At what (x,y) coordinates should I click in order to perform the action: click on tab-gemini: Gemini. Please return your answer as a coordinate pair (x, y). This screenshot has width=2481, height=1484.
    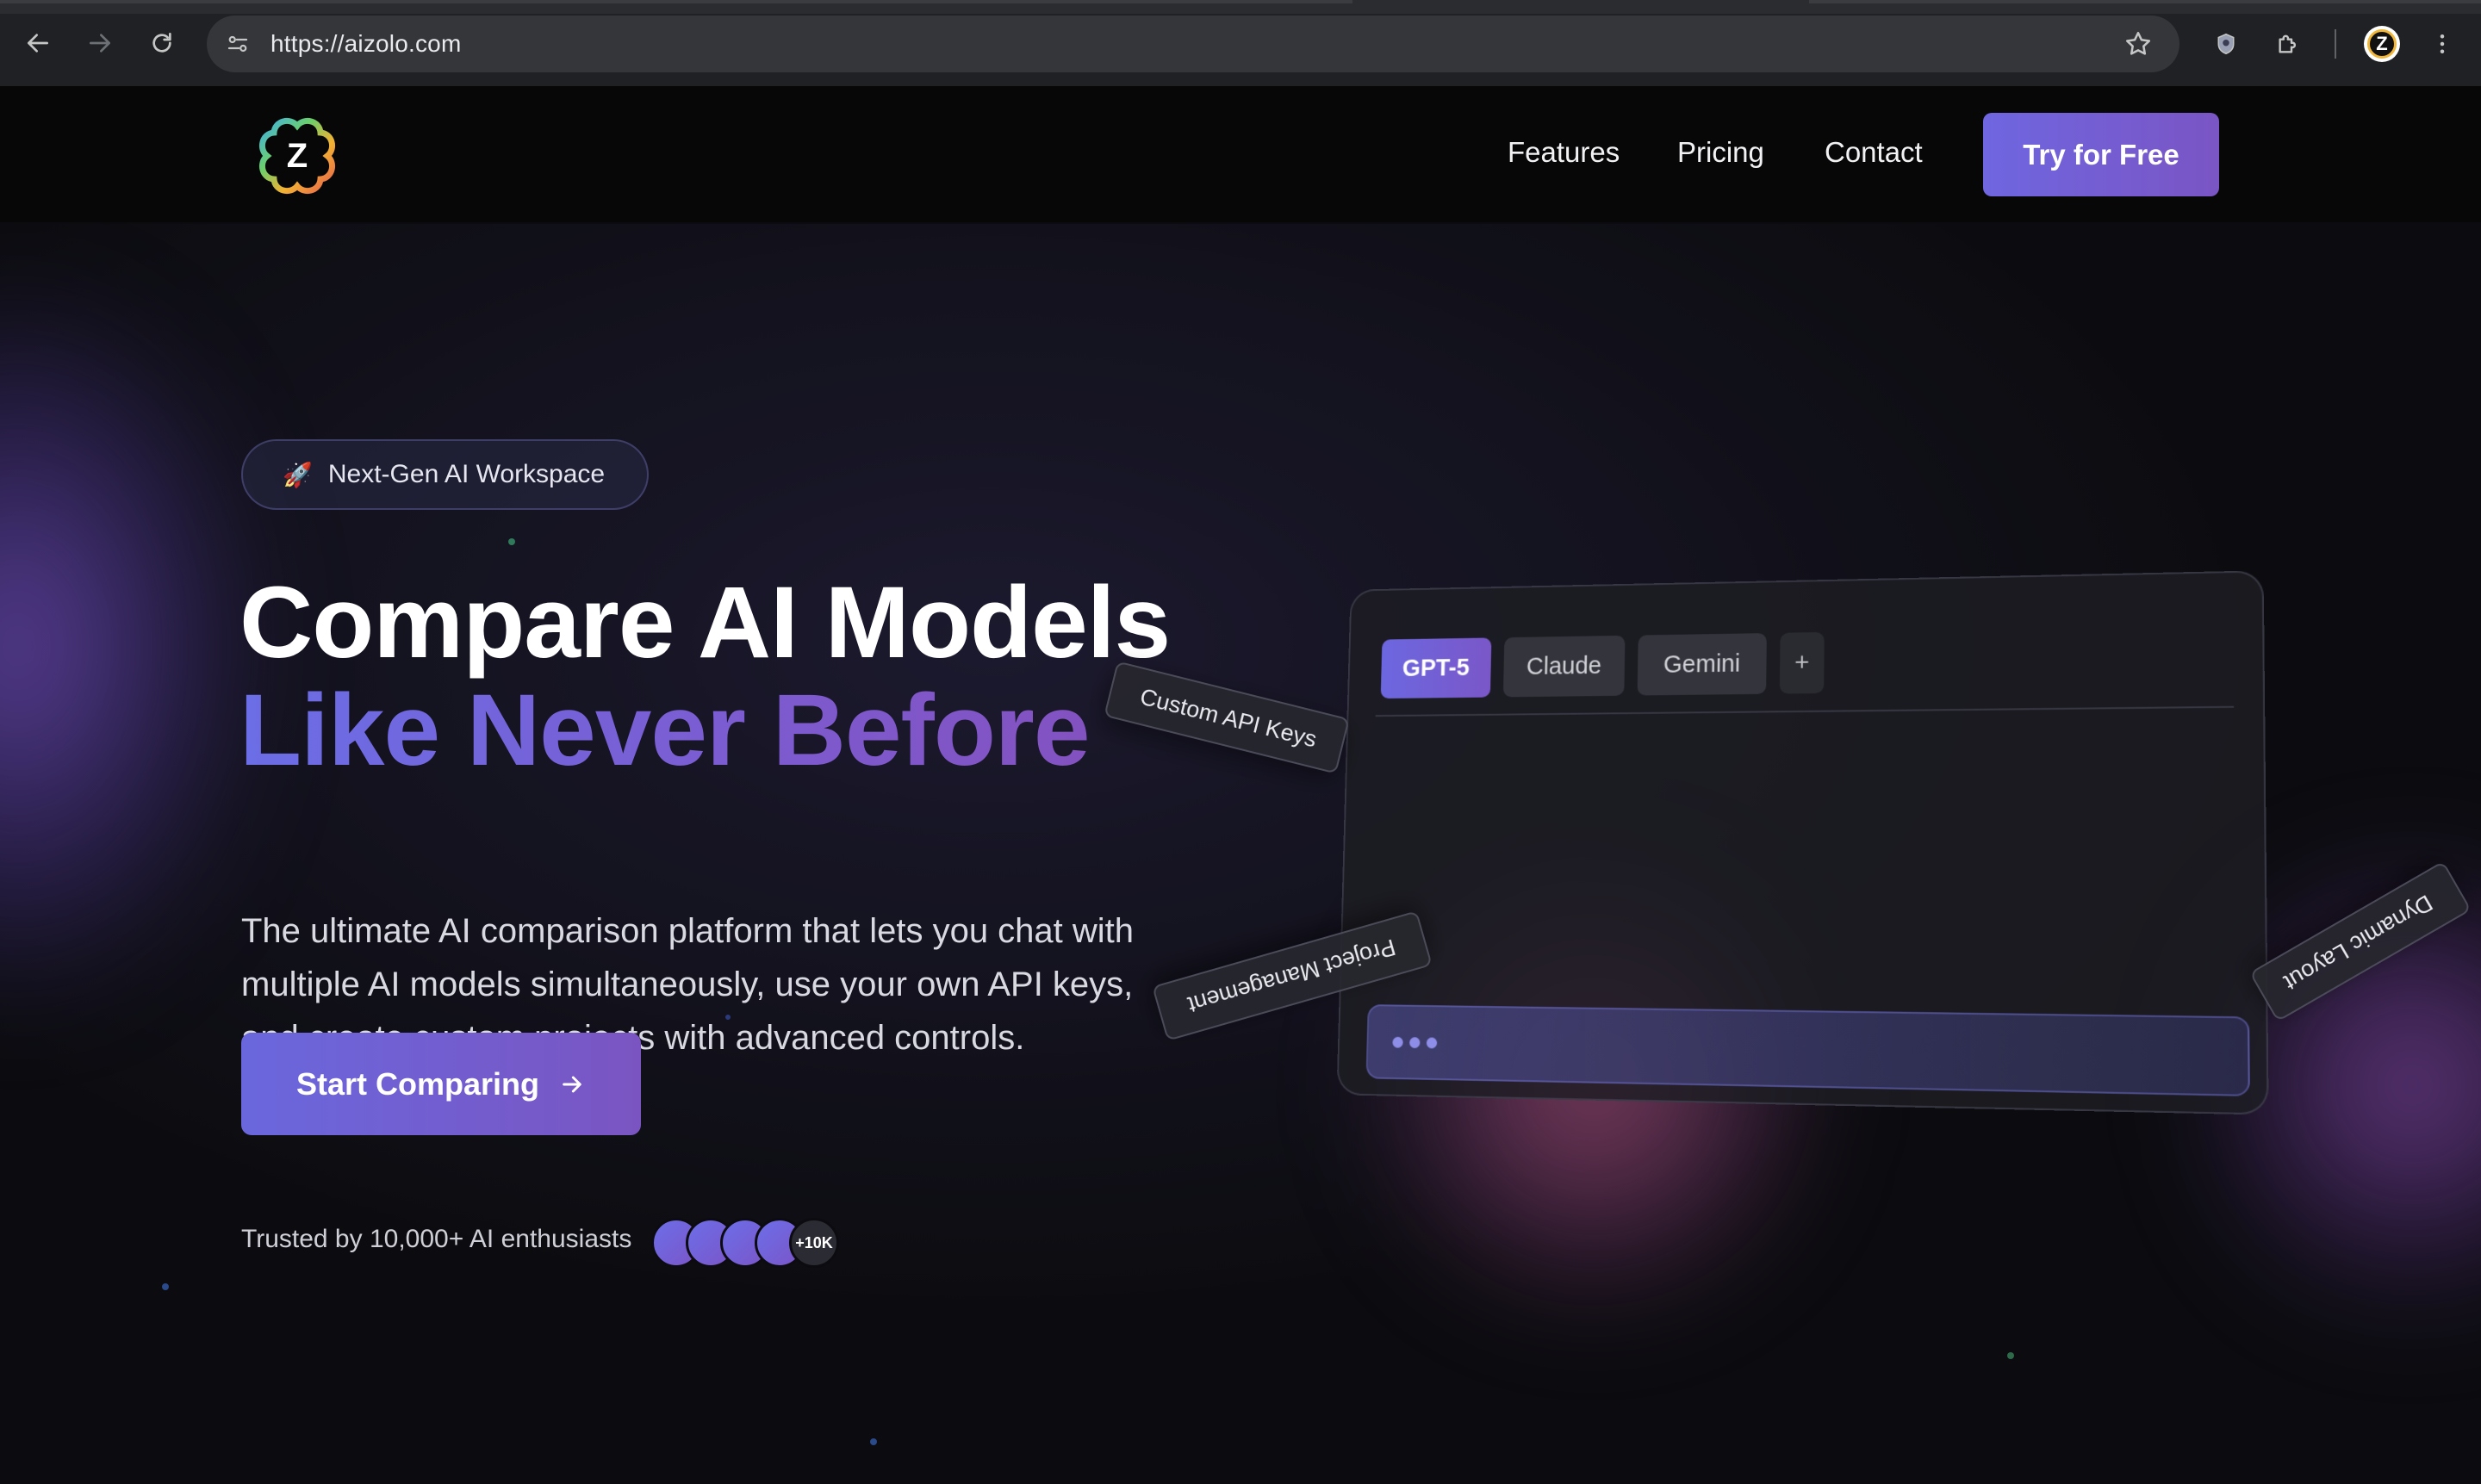
    Looking at the image, I should click on (1702, 664).